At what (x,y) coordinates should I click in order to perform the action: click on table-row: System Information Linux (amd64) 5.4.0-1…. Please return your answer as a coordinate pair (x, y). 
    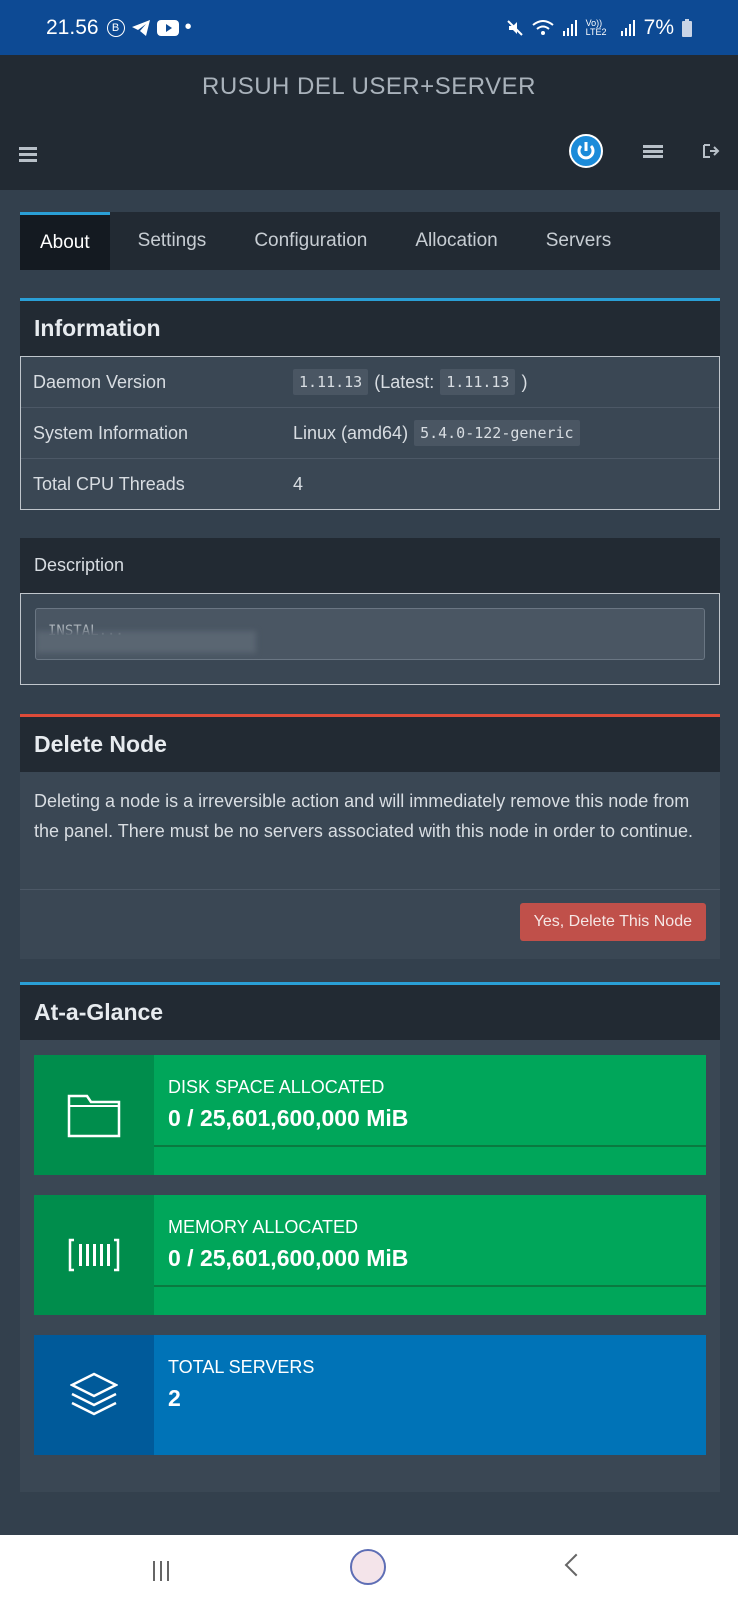
    Looking at the image, I should click on (370, 433).